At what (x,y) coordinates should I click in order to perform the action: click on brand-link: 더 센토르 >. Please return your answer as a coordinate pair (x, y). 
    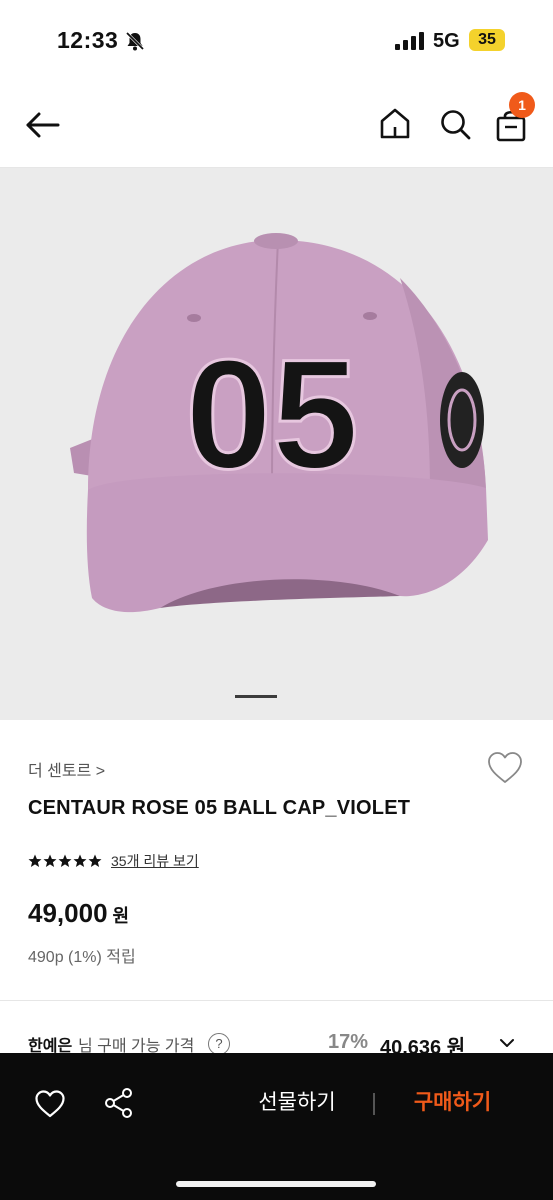
    Looking at the image, I should click on (66, 769).